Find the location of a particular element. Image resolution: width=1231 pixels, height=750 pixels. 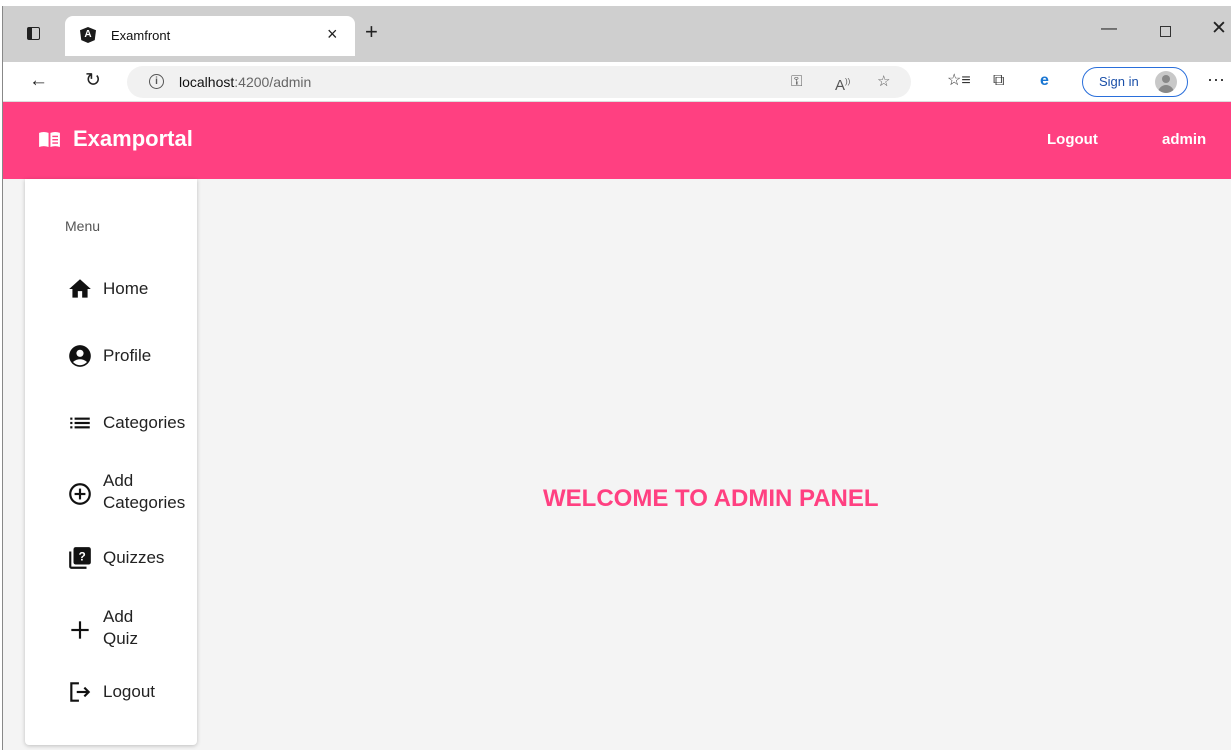

more-options-icon: ··· is located at coordinates (1216, 79).